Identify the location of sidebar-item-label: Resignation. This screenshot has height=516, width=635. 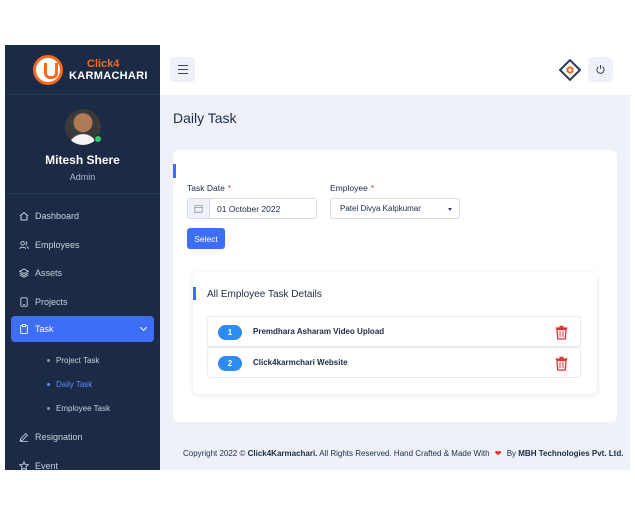
(59, 437).